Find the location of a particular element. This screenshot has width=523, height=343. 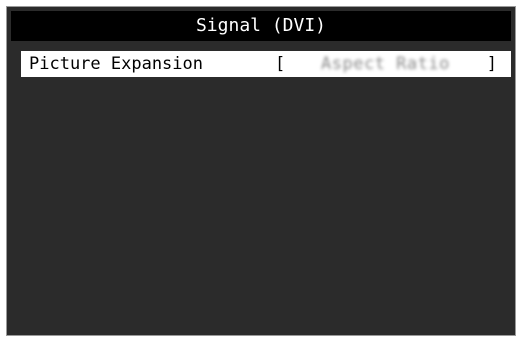

menu-item-picture-expansion: Picture Expansion [ Aspect Ratio ] is located at coordinates (266, 64).